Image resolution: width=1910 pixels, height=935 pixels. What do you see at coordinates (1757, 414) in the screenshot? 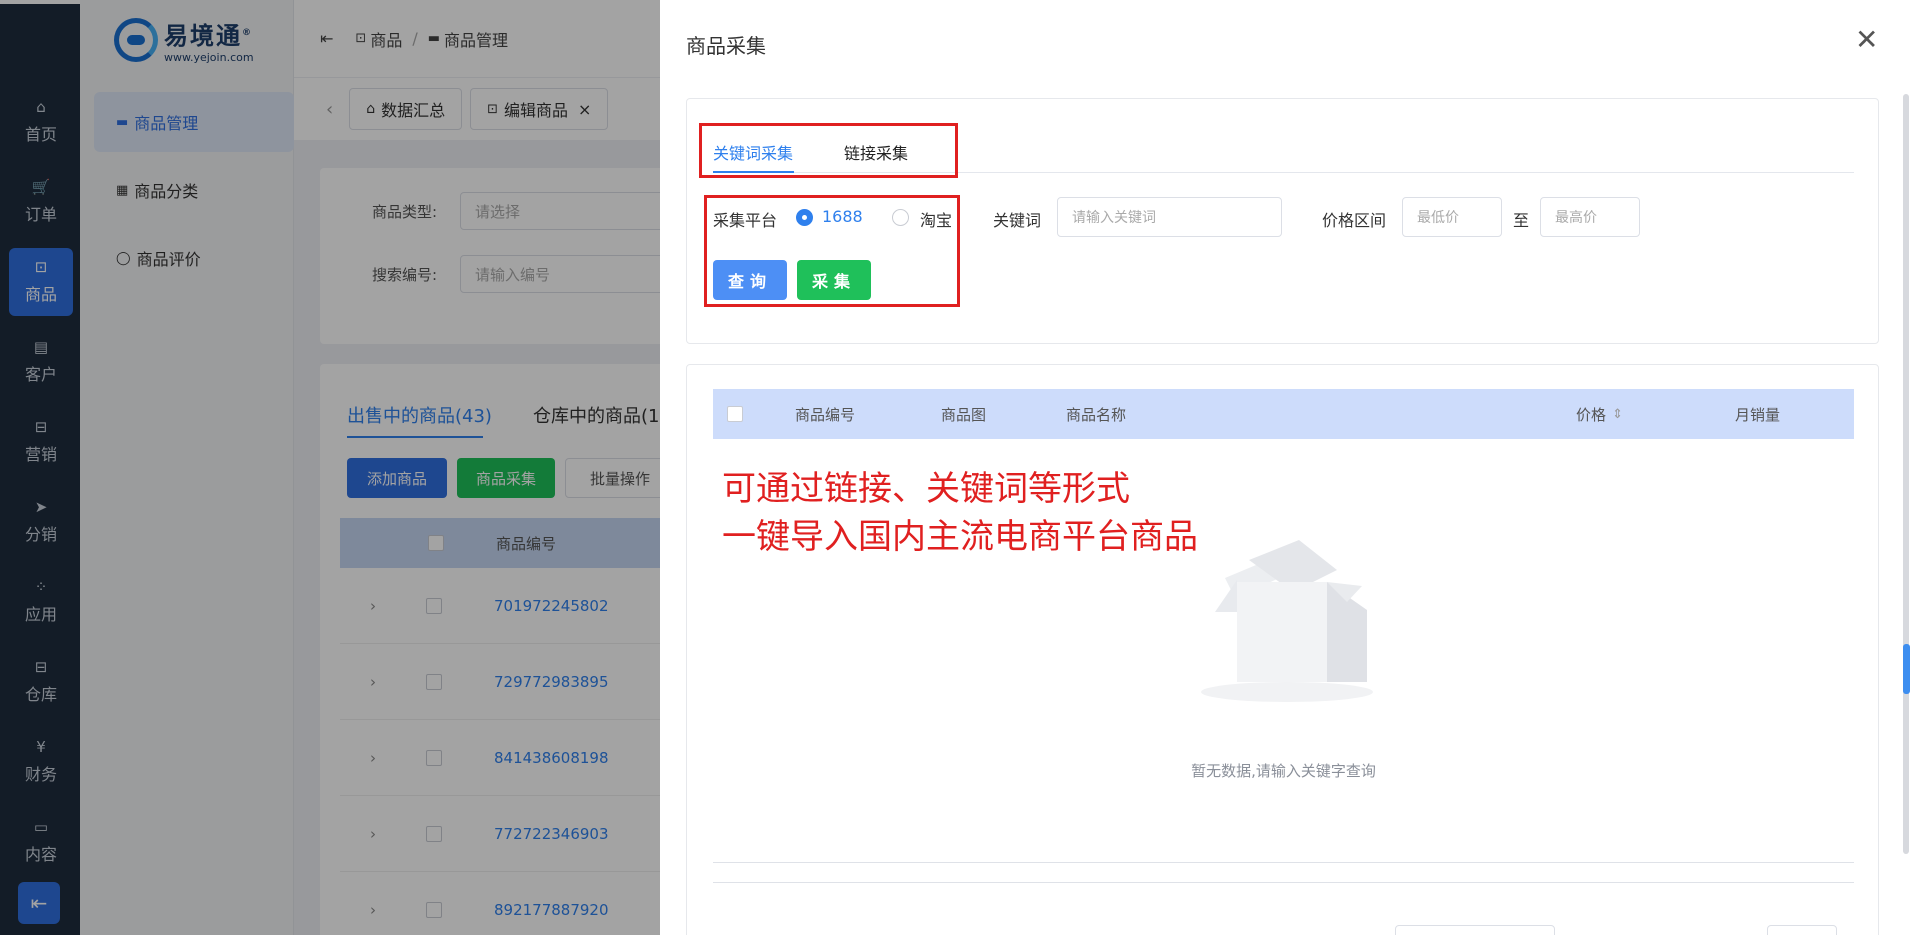
I see `column-monthly-sales: 月销量` at bounding box center [1757, 414].